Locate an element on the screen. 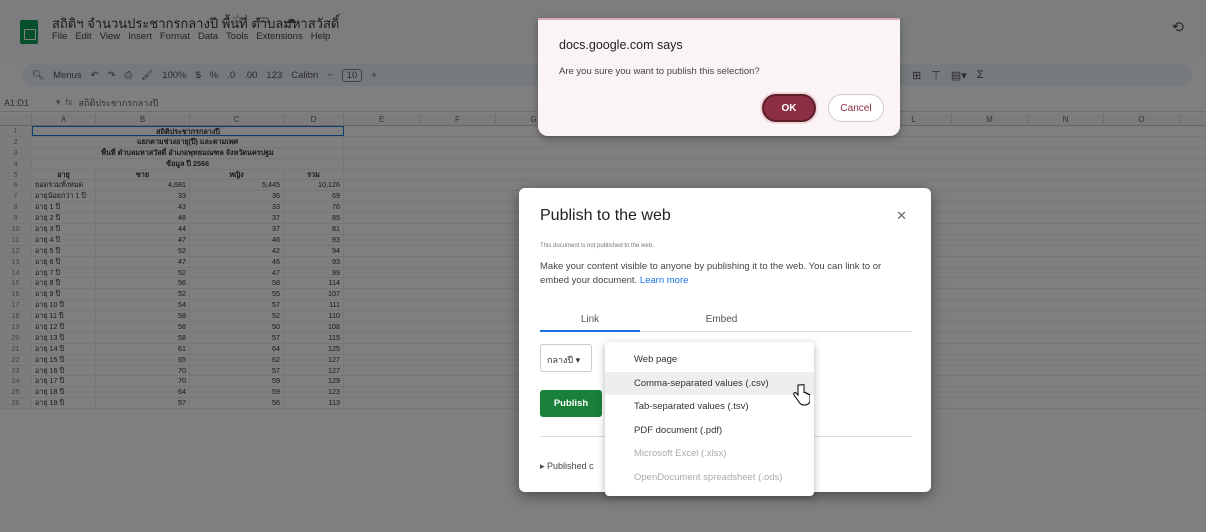  menu-item-ods: OpenDocument spreadsheet (.ods) is located at coordinates (708, 477).